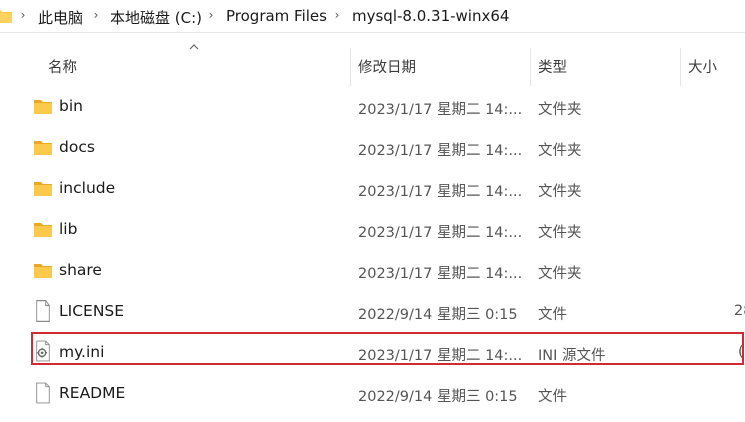 The image size is (745, 422). Describe the element at coordinates (68, 229) in the screenshot. I see `file-name: lib` at that location.